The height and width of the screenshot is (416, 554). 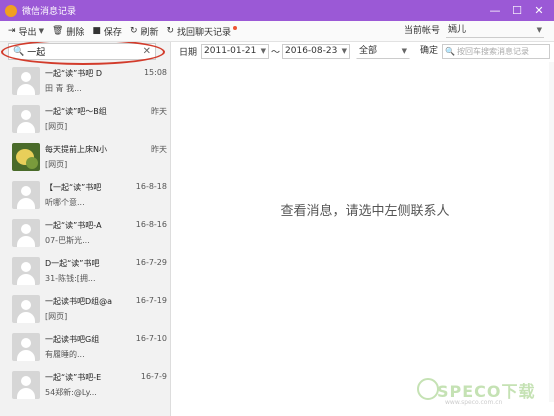 I want to click on contact-name: 一起读书吧G组, so click(x=72, y=339).